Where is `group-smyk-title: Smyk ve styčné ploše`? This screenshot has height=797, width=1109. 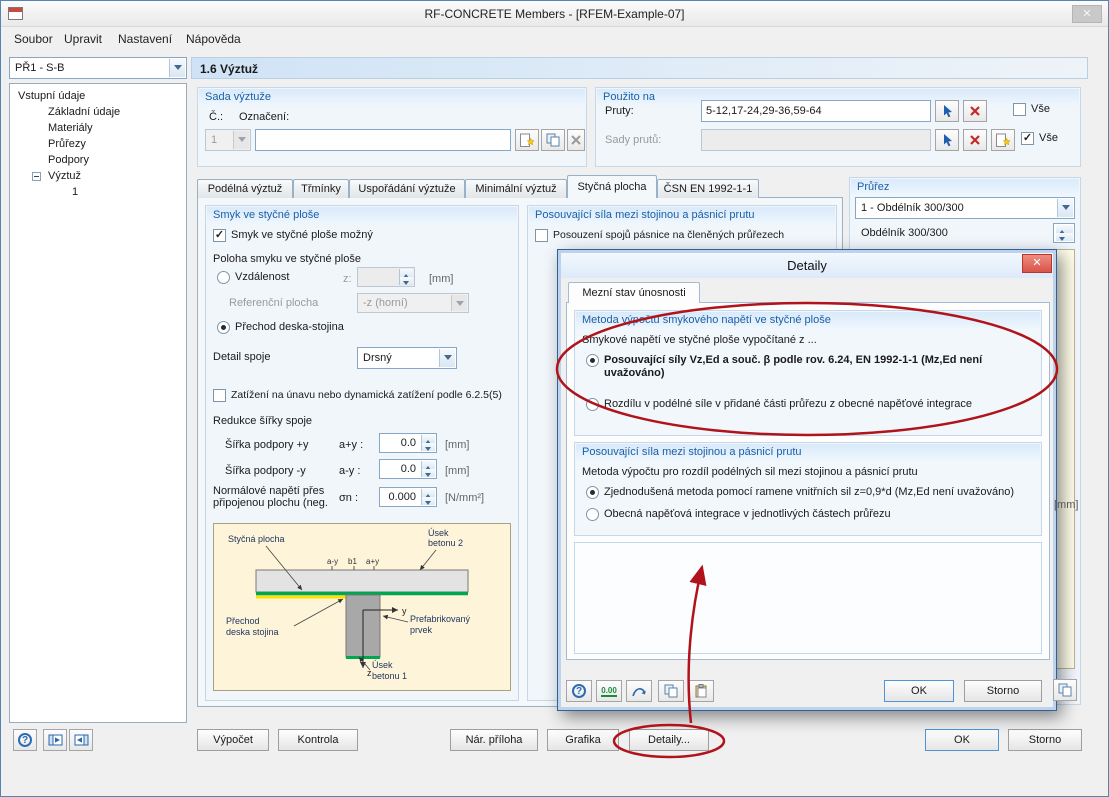 group-smyk-title: Smyk ve styčné ploše is located at coordinates (362, 215).